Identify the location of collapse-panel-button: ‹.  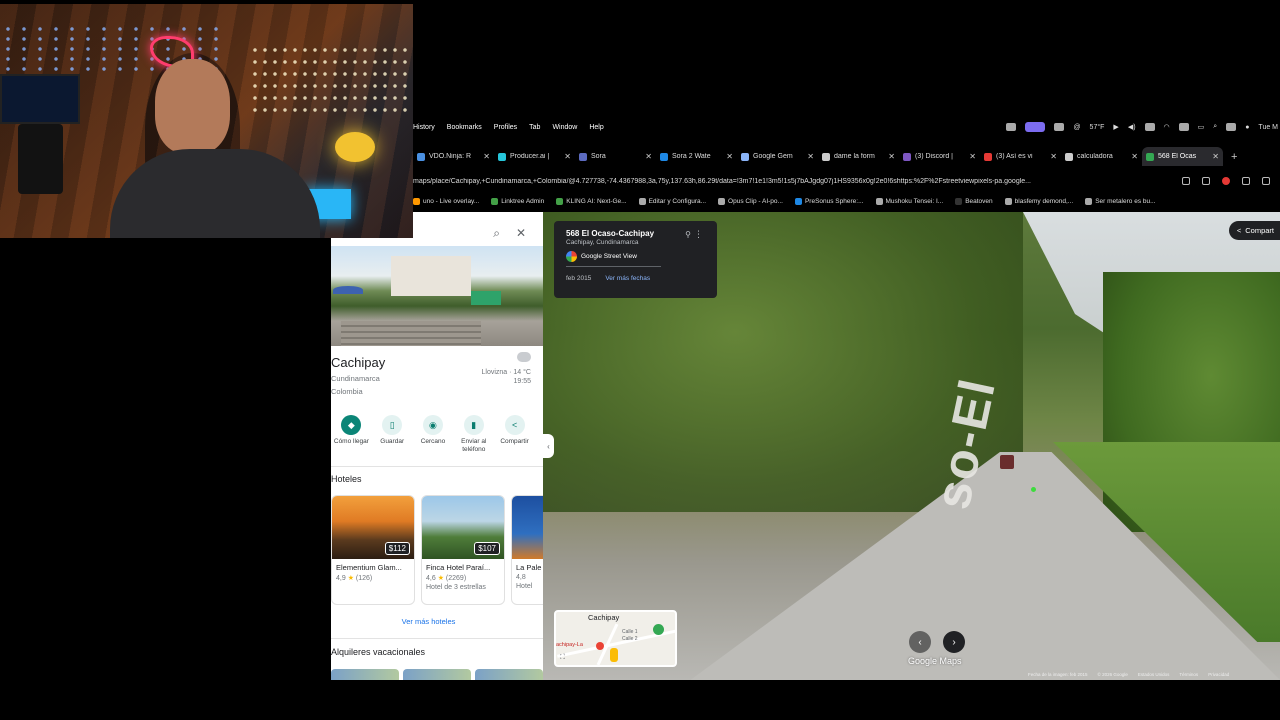
(548, 446).